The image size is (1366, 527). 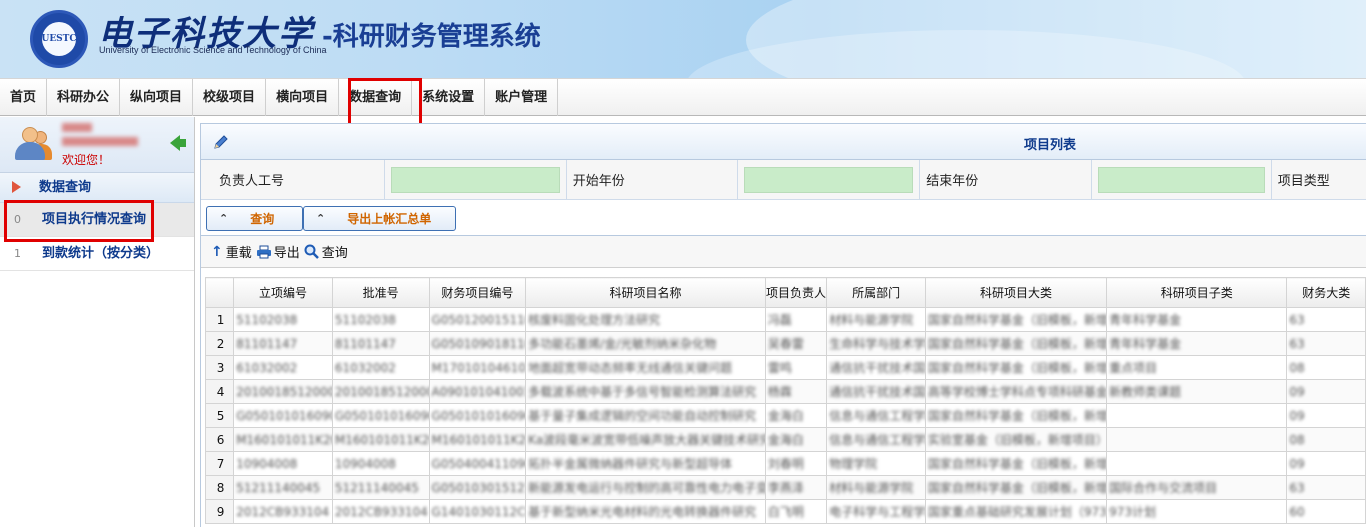 What do you see at coordinates (871, 488) in the screenshot?
I see `cell-value: 材料与能源学院` at bounding box center [871, 488].